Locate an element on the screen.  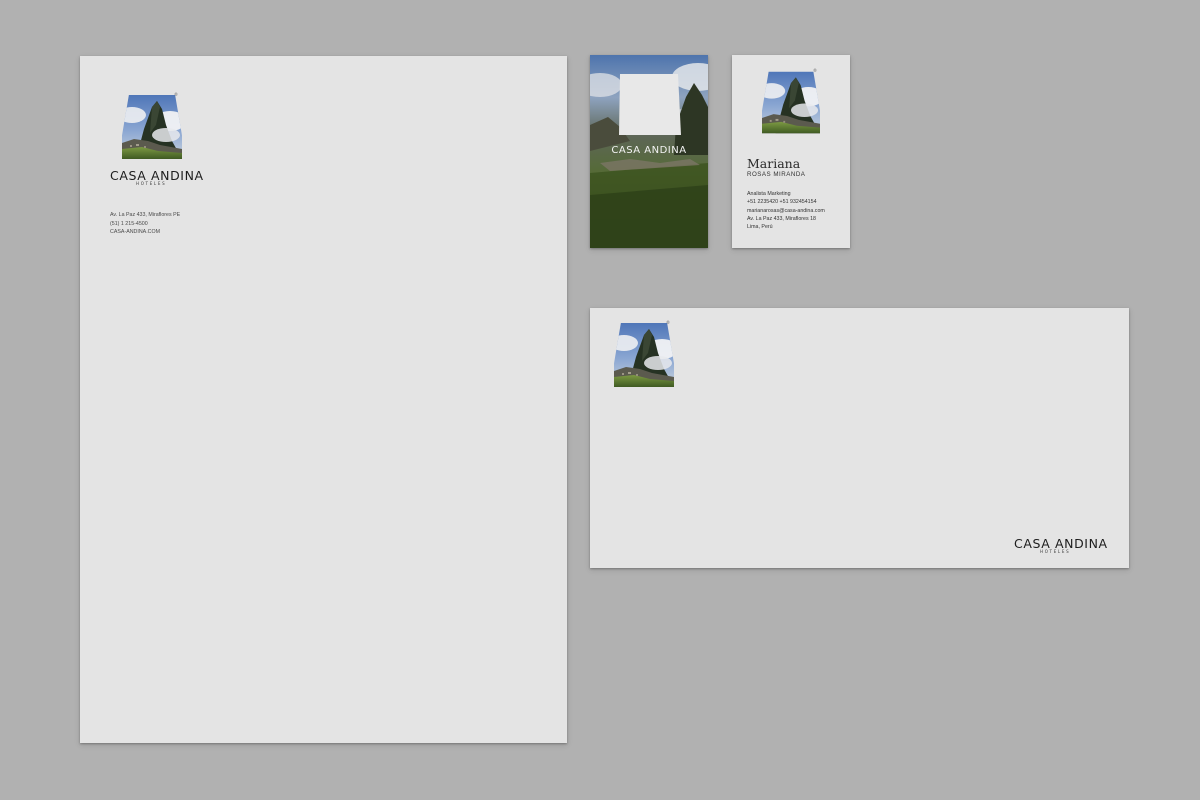
contact-email: marianarosas@casa-andina.com is located at coordinates (786, 210).